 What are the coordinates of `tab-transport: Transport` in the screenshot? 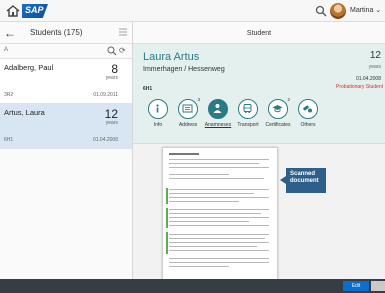 It's located at (248, 113).